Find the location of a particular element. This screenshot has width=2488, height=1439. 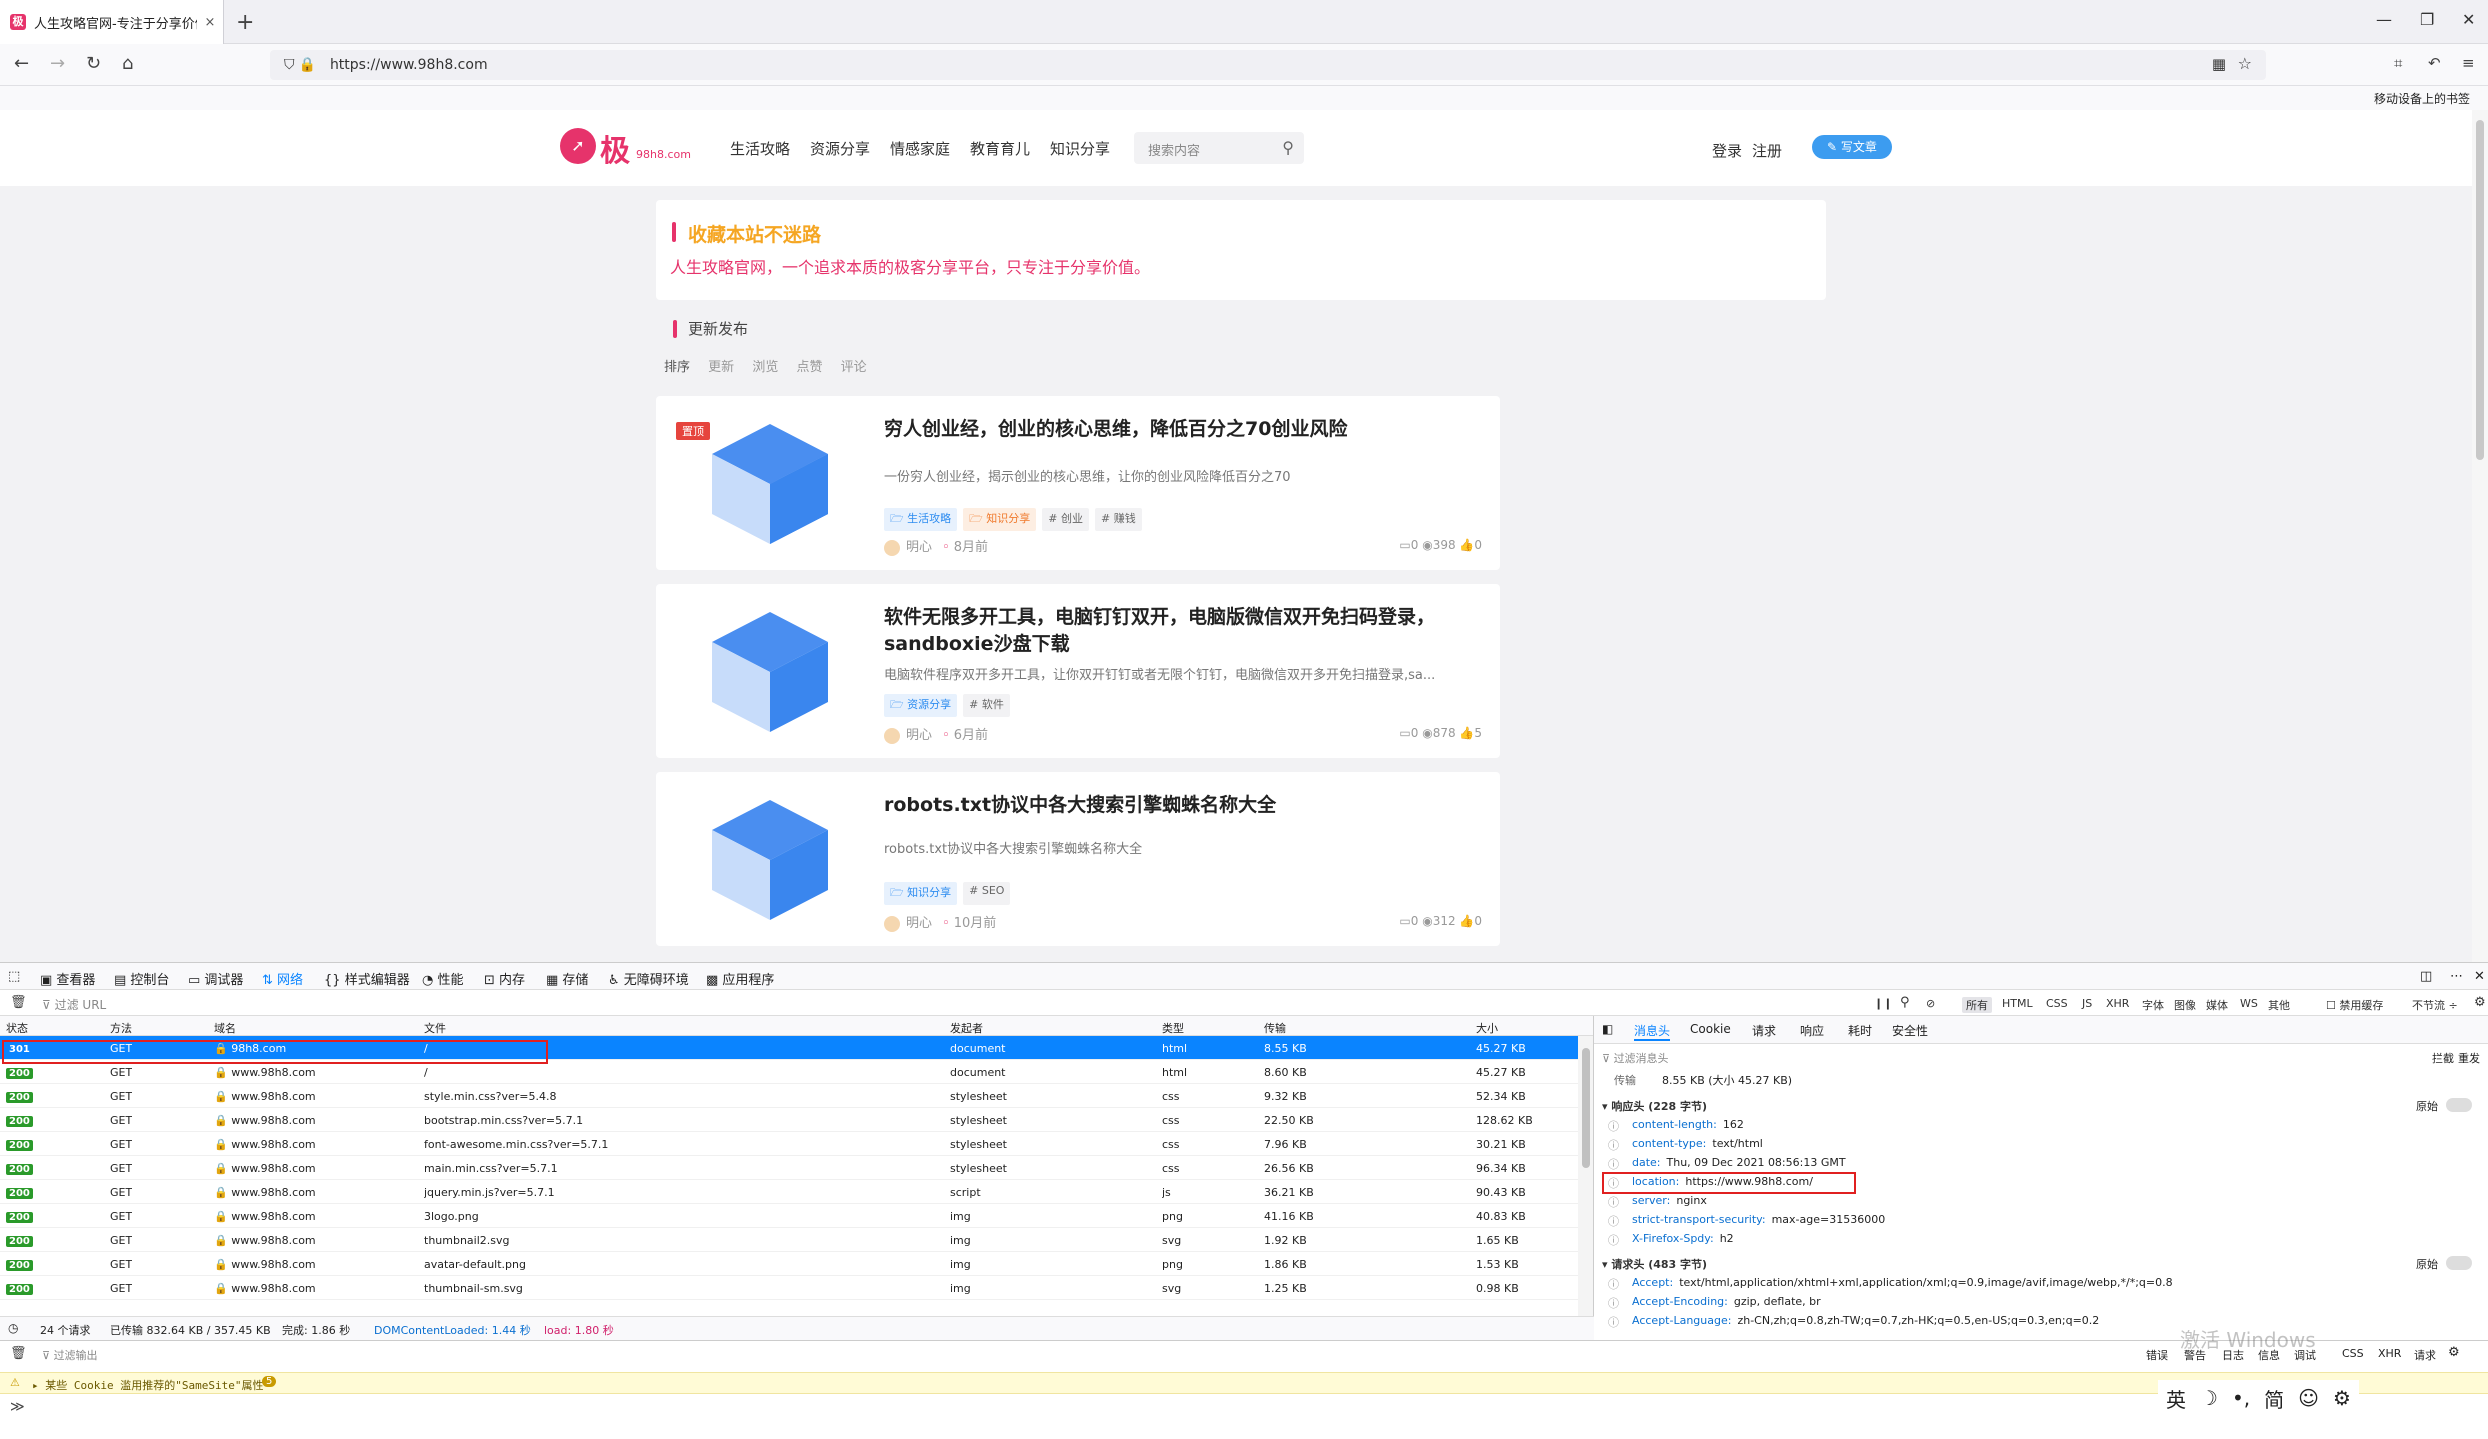

tab-close-icon: × is located at coordinates (210, 22).